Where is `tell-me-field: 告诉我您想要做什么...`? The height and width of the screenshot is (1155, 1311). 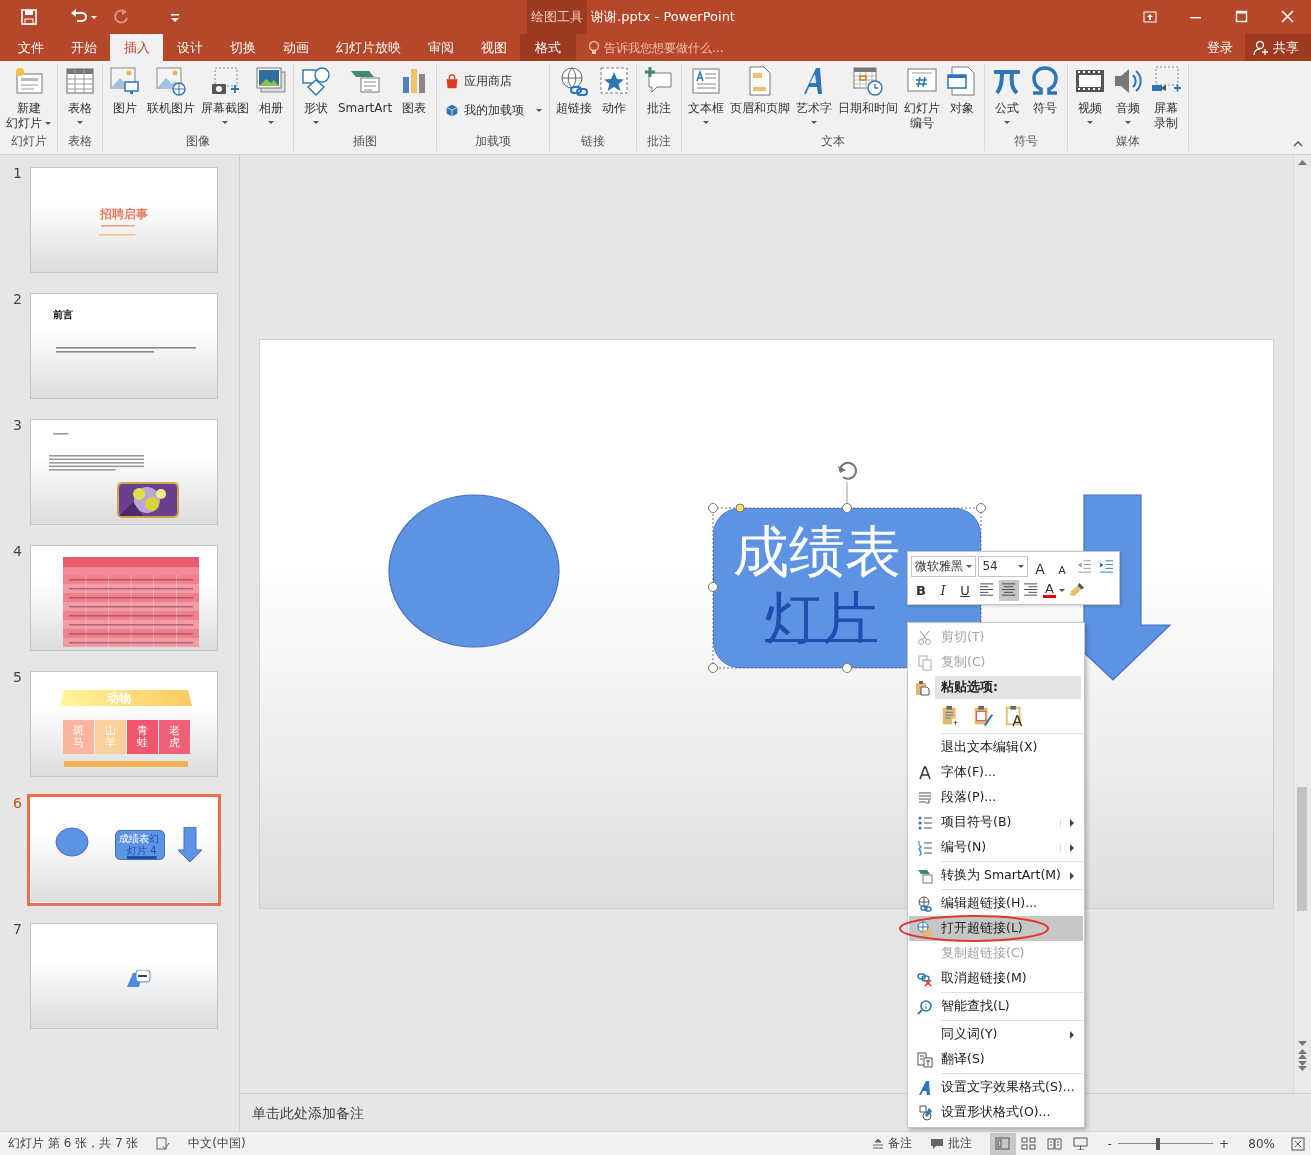 tell-me-field: 告诉我您想要做什么... is located at coordinates (704, 47).